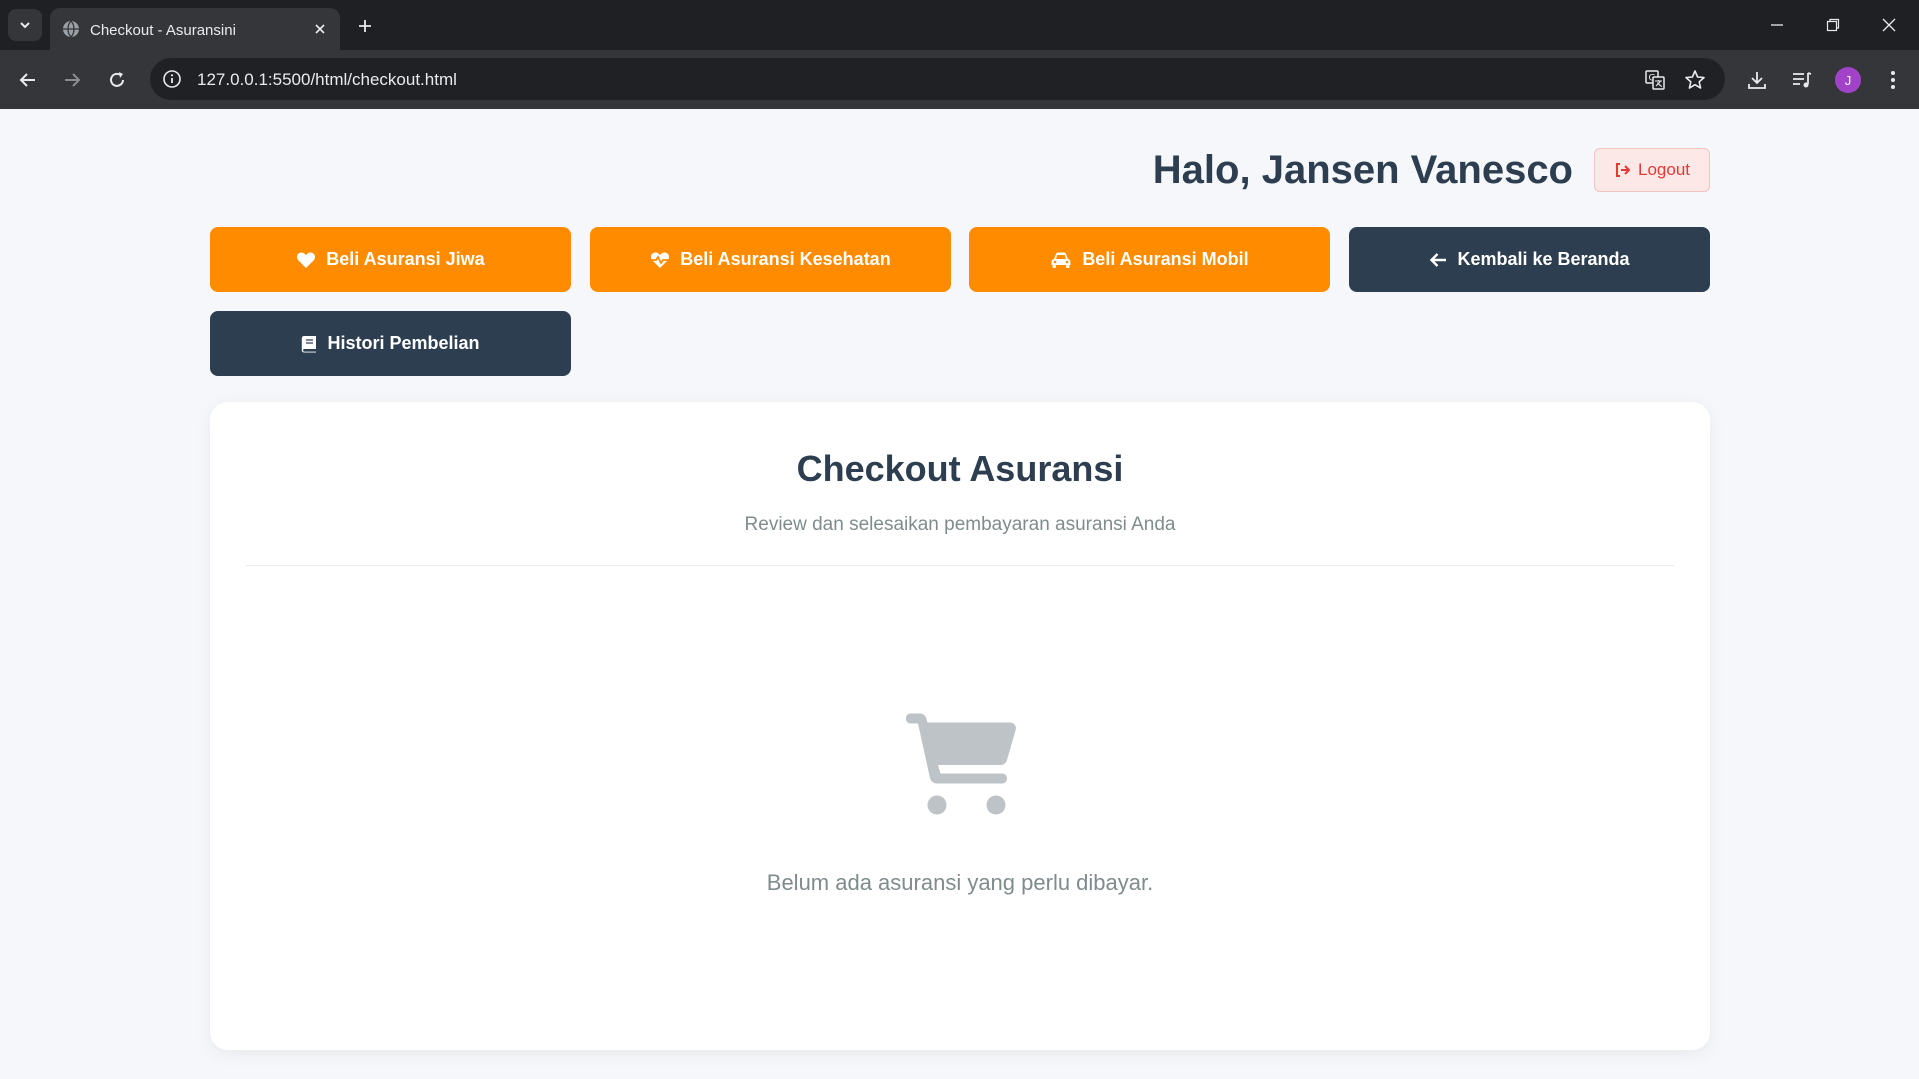 The height and width of the screenshot is (1079, 1919). I want to click on restore-icon, so click(1833, 25).